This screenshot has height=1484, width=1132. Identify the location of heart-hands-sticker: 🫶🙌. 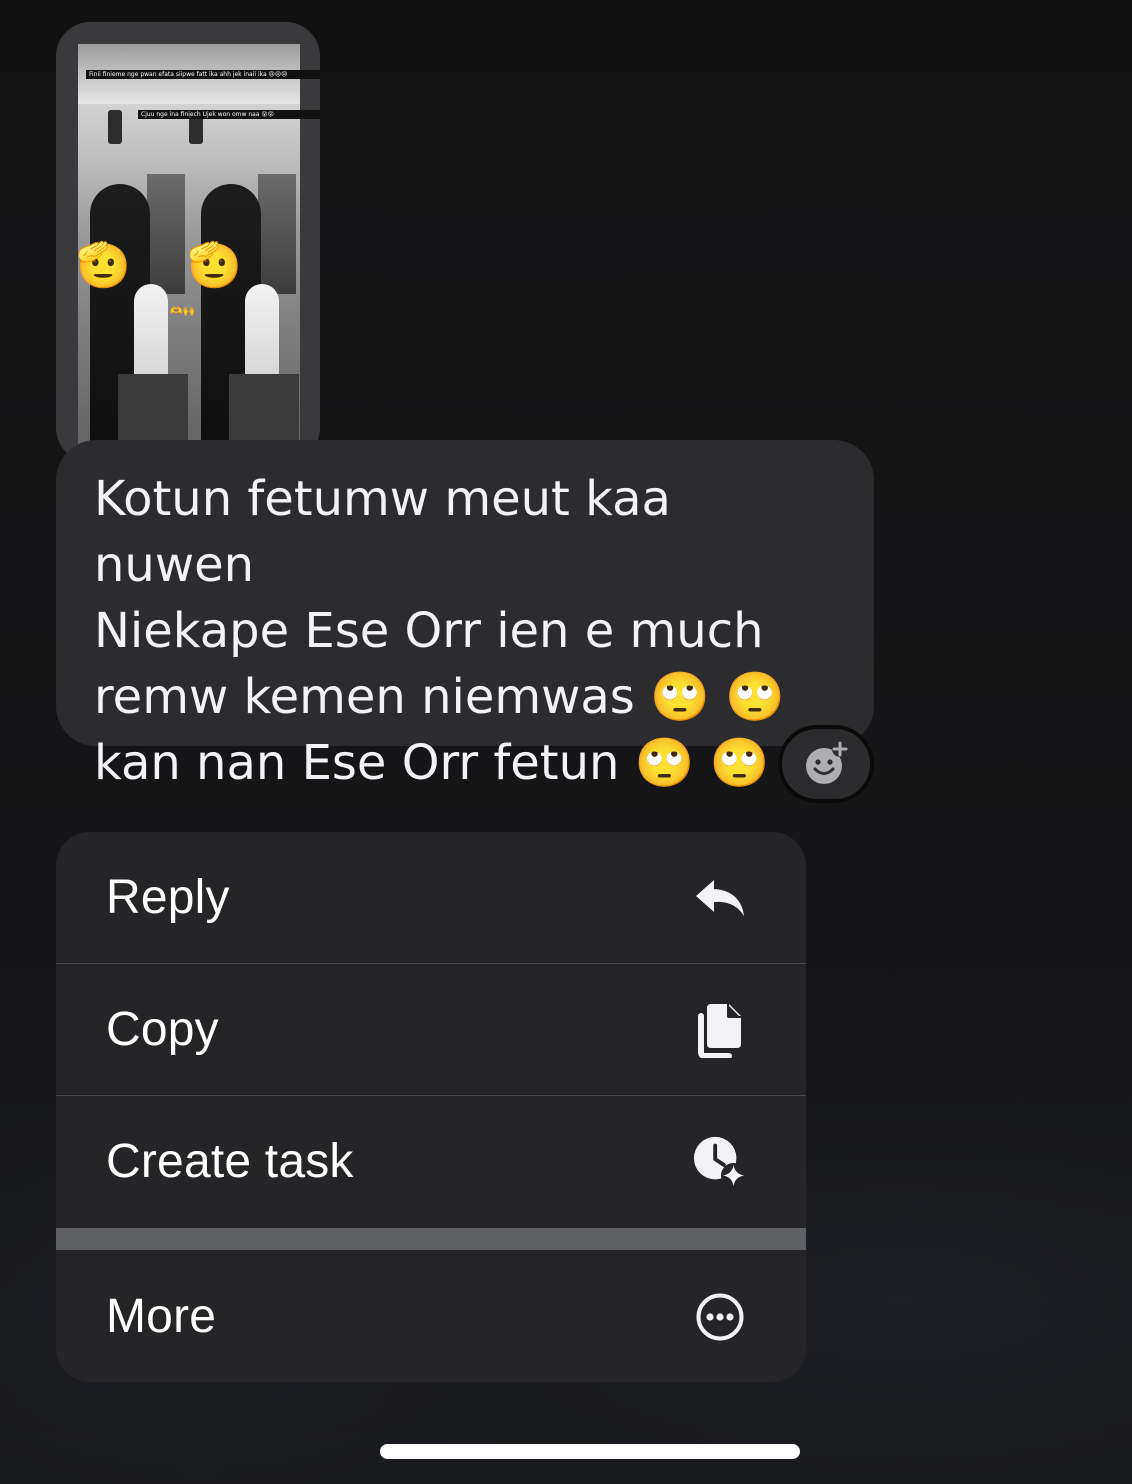
(182, 311).